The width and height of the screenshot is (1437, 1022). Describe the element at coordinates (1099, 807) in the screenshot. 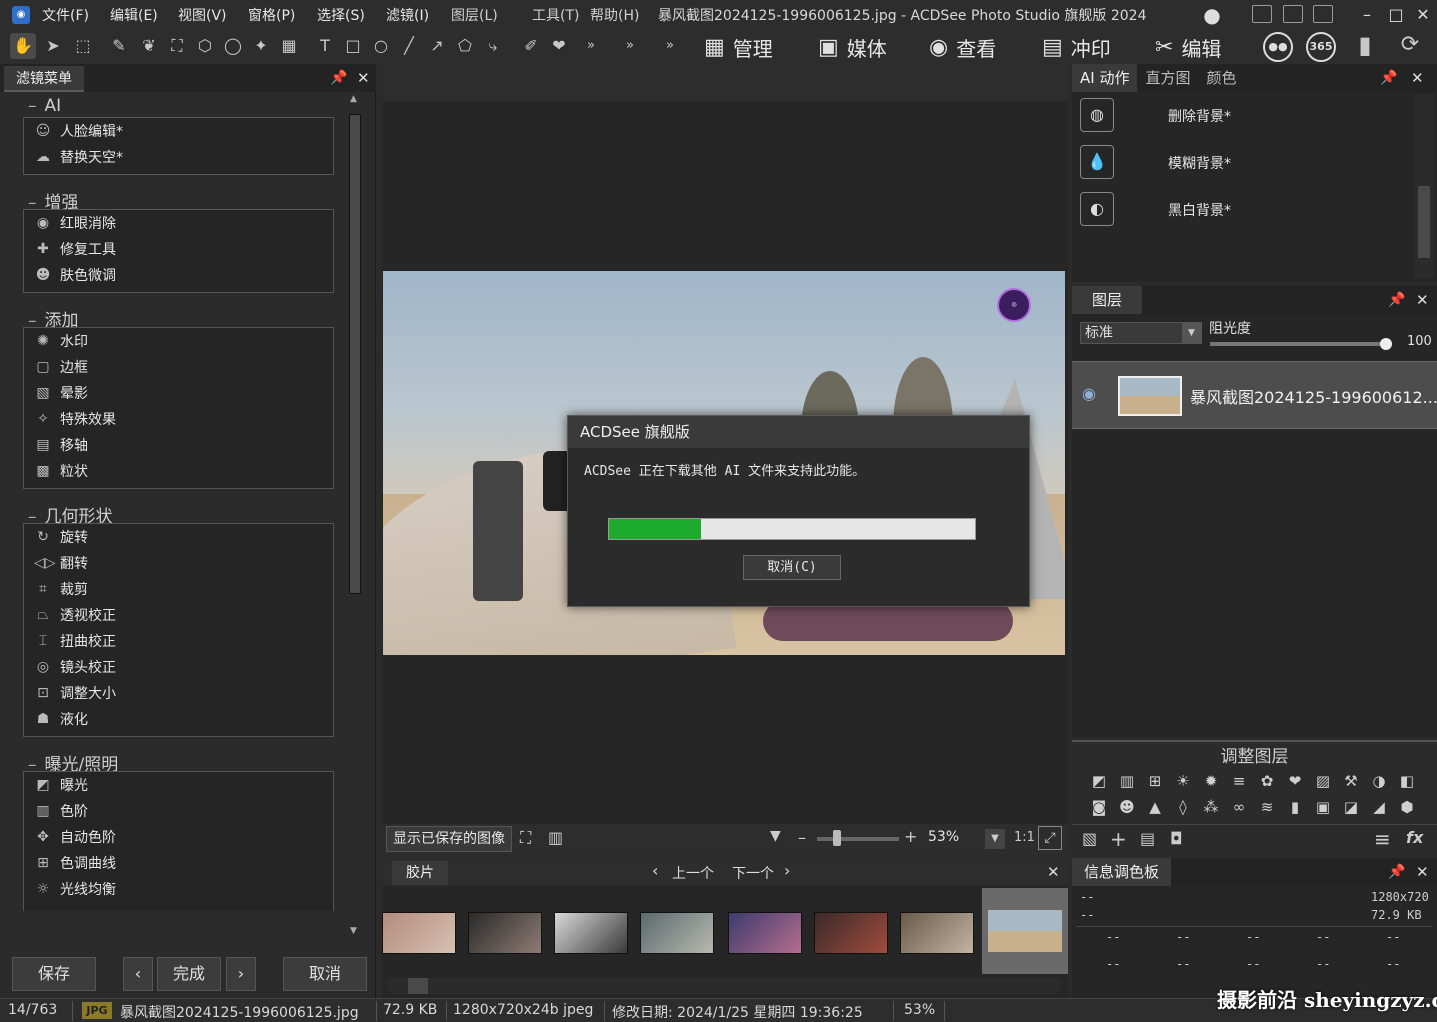

I see `adj-camera-icon: ◙` at that location.